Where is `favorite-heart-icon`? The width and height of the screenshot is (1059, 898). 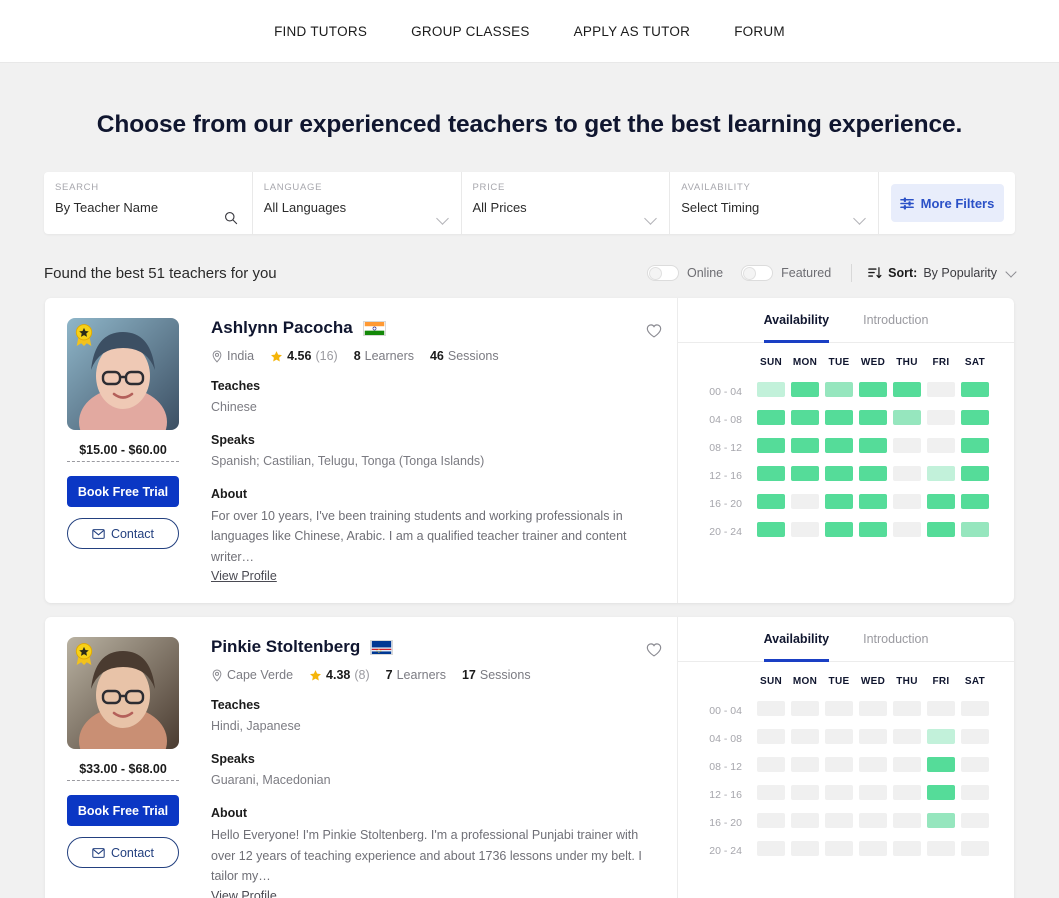 favorite-heart-icon is located at coordinates (654, 650).